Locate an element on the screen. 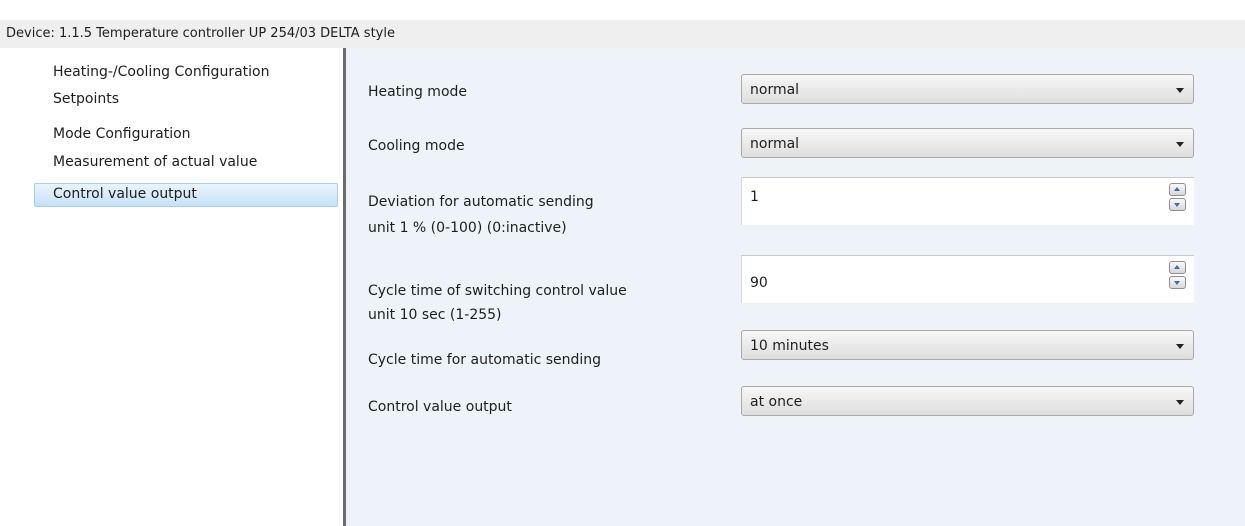  deviation-spinbox: 1 is located at coordinates (967, 201).